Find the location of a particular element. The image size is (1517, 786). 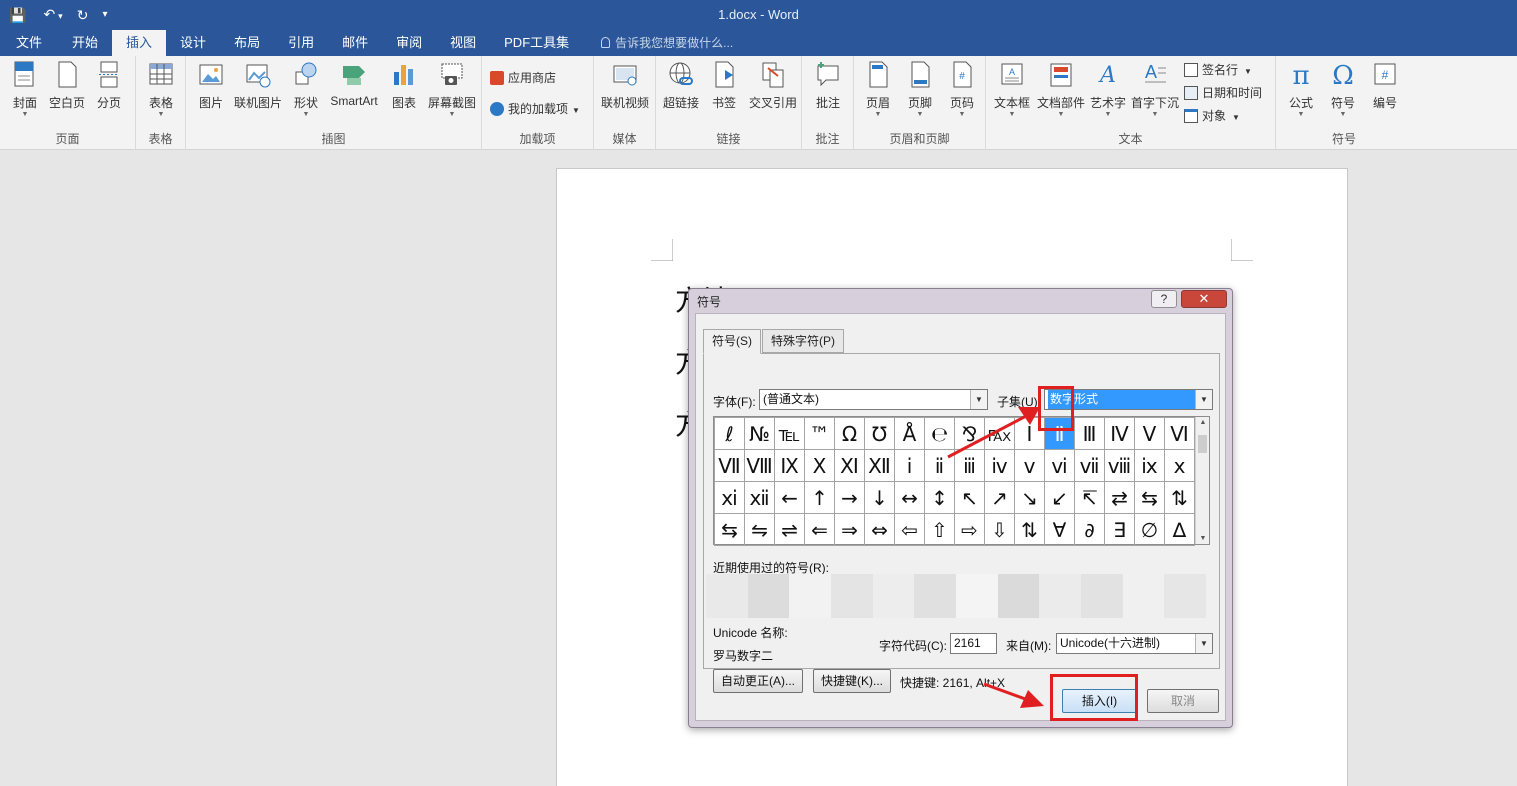

symbol-cell: Ⅹ is located at coordinates (819, 465).